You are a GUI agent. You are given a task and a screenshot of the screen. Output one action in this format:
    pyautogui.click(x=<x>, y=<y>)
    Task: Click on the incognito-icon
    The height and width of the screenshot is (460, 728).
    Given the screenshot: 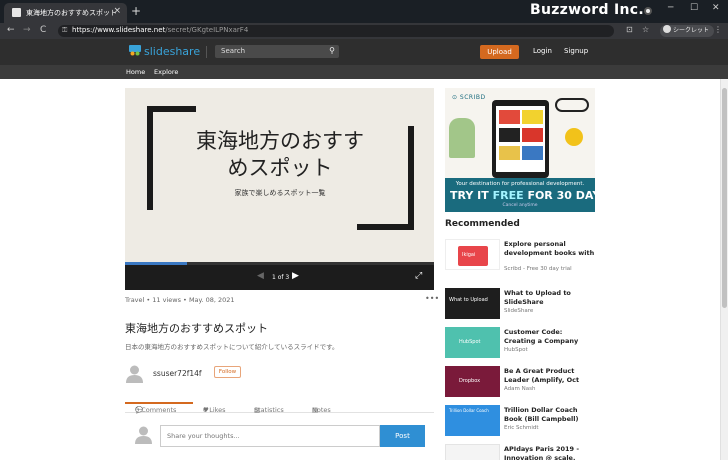 What is the action you would take?
    pyautogui.click(x=667, y=29)
    